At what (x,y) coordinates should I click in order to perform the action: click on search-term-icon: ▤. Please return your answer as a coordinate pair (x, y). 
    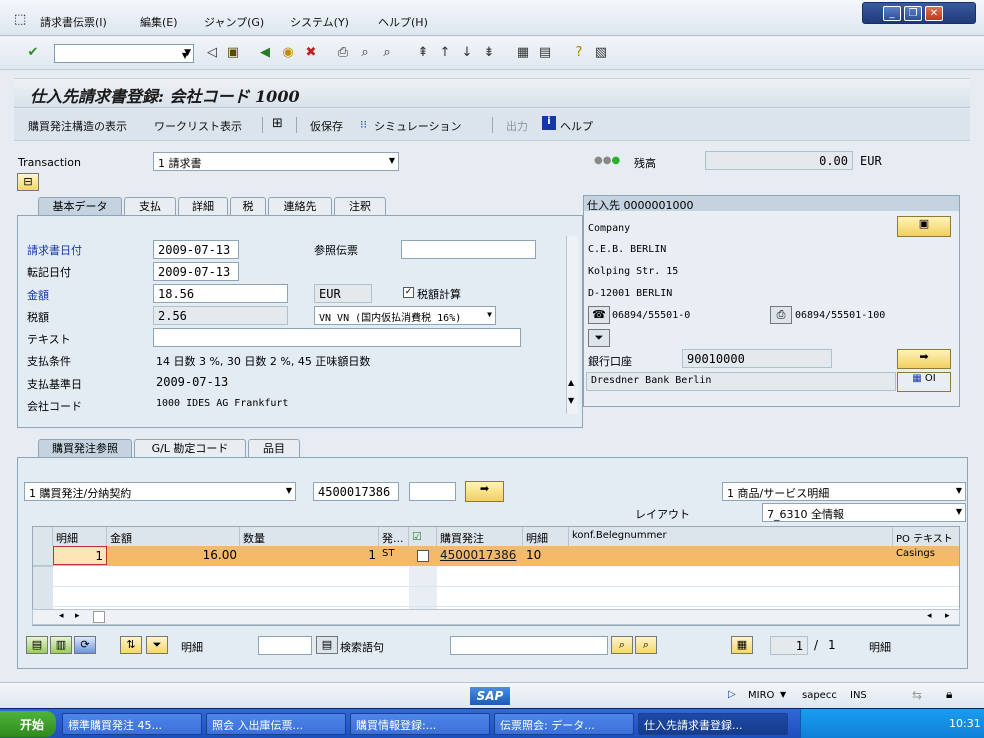
    Looking at the image, I should click on (327, 645).